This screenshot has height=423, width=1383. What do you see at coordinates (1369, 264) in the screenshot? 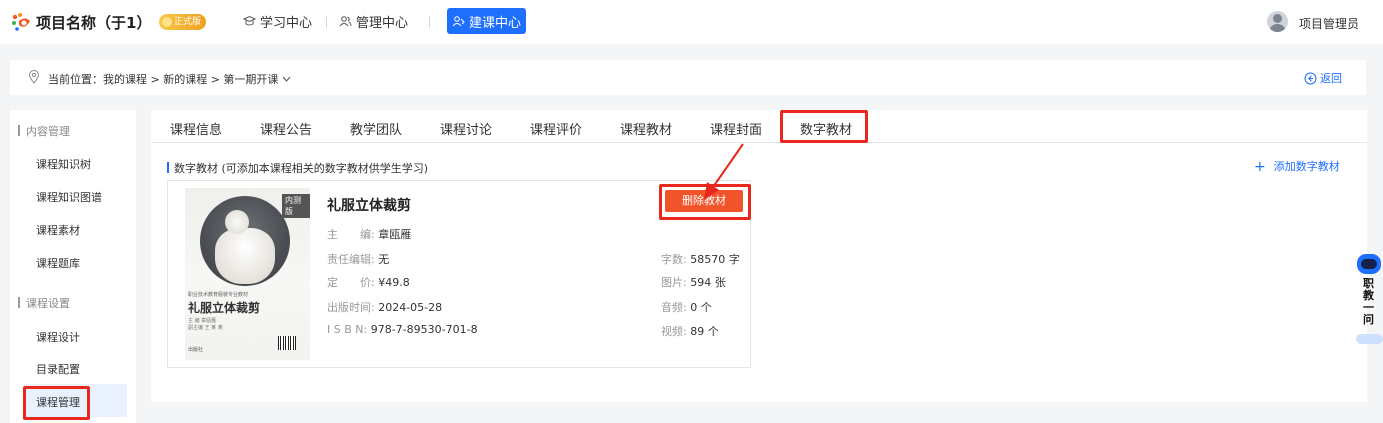
I see `robot-icon` at bounding box center [1369, 264].